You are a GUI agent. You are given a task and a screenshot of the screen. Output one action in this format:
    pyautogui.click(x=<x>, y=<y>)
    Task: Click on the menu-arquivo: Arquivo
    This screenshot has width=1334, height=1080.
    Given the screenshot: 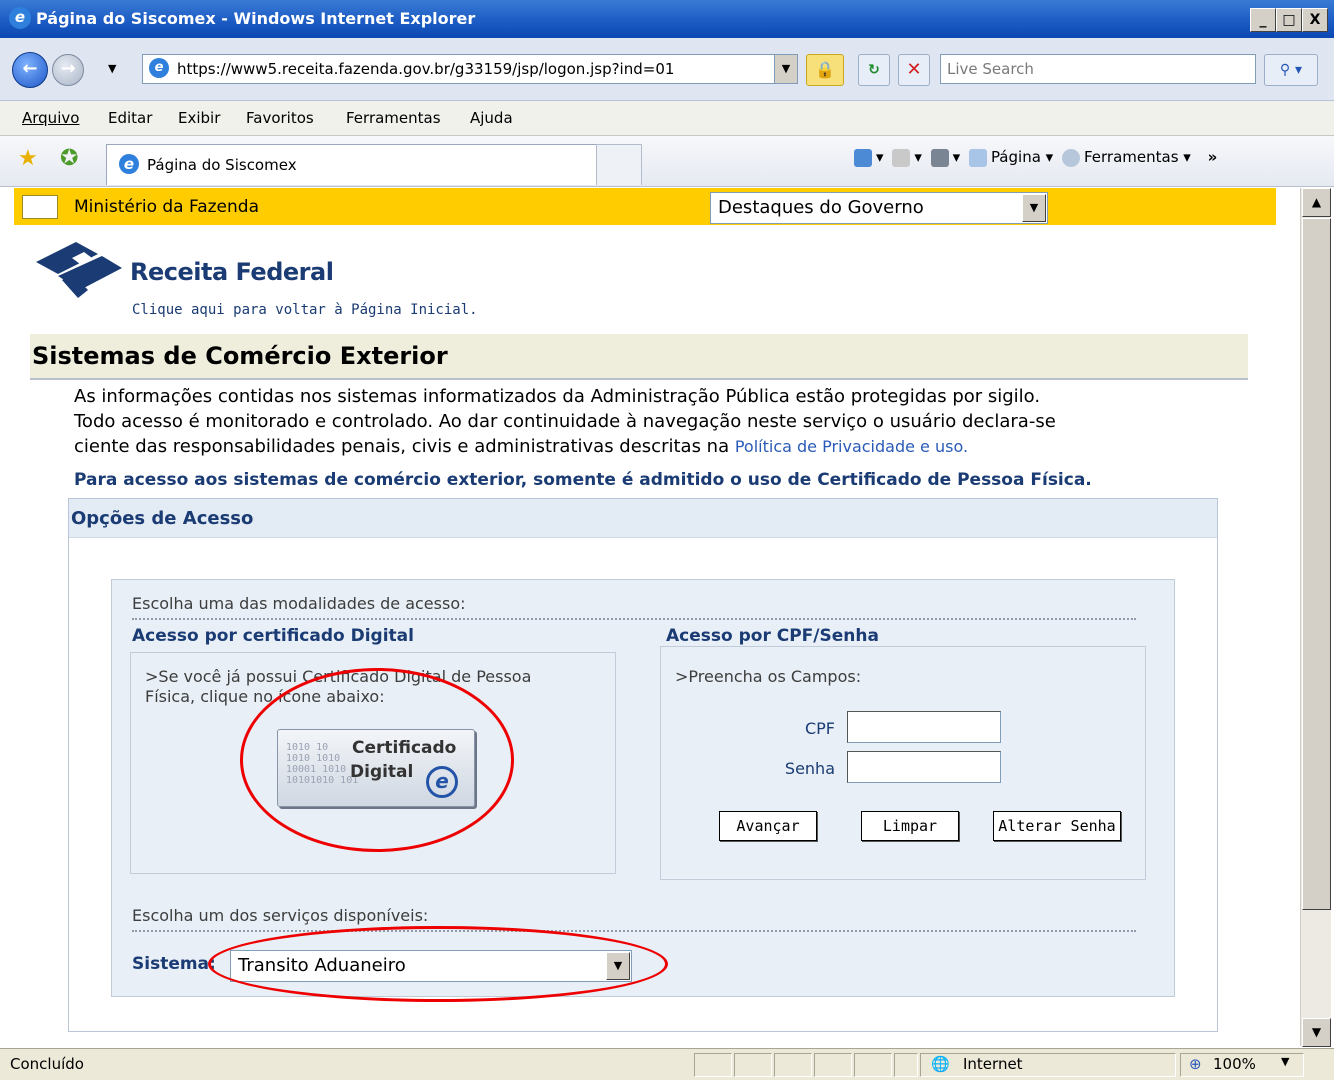 What is the action you would take?
    pyautogui.click(x=50, y=118)
    